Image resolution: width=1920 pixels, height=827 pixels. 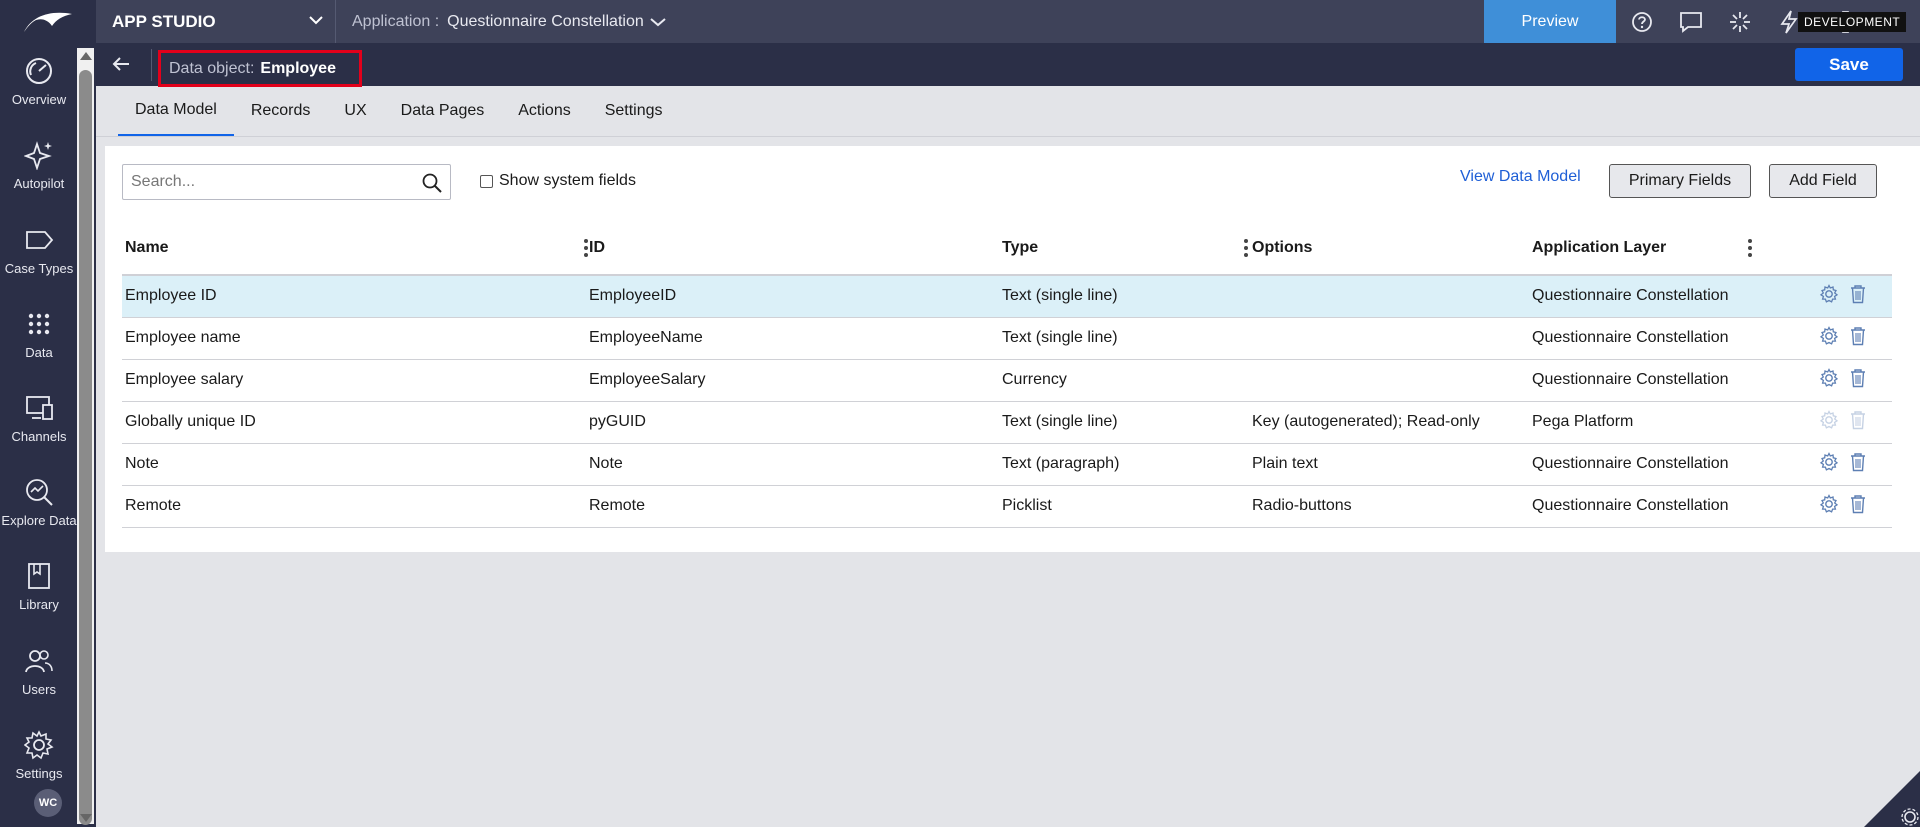 I want to click on cell-name: Remote, so click(x=354, y=506).